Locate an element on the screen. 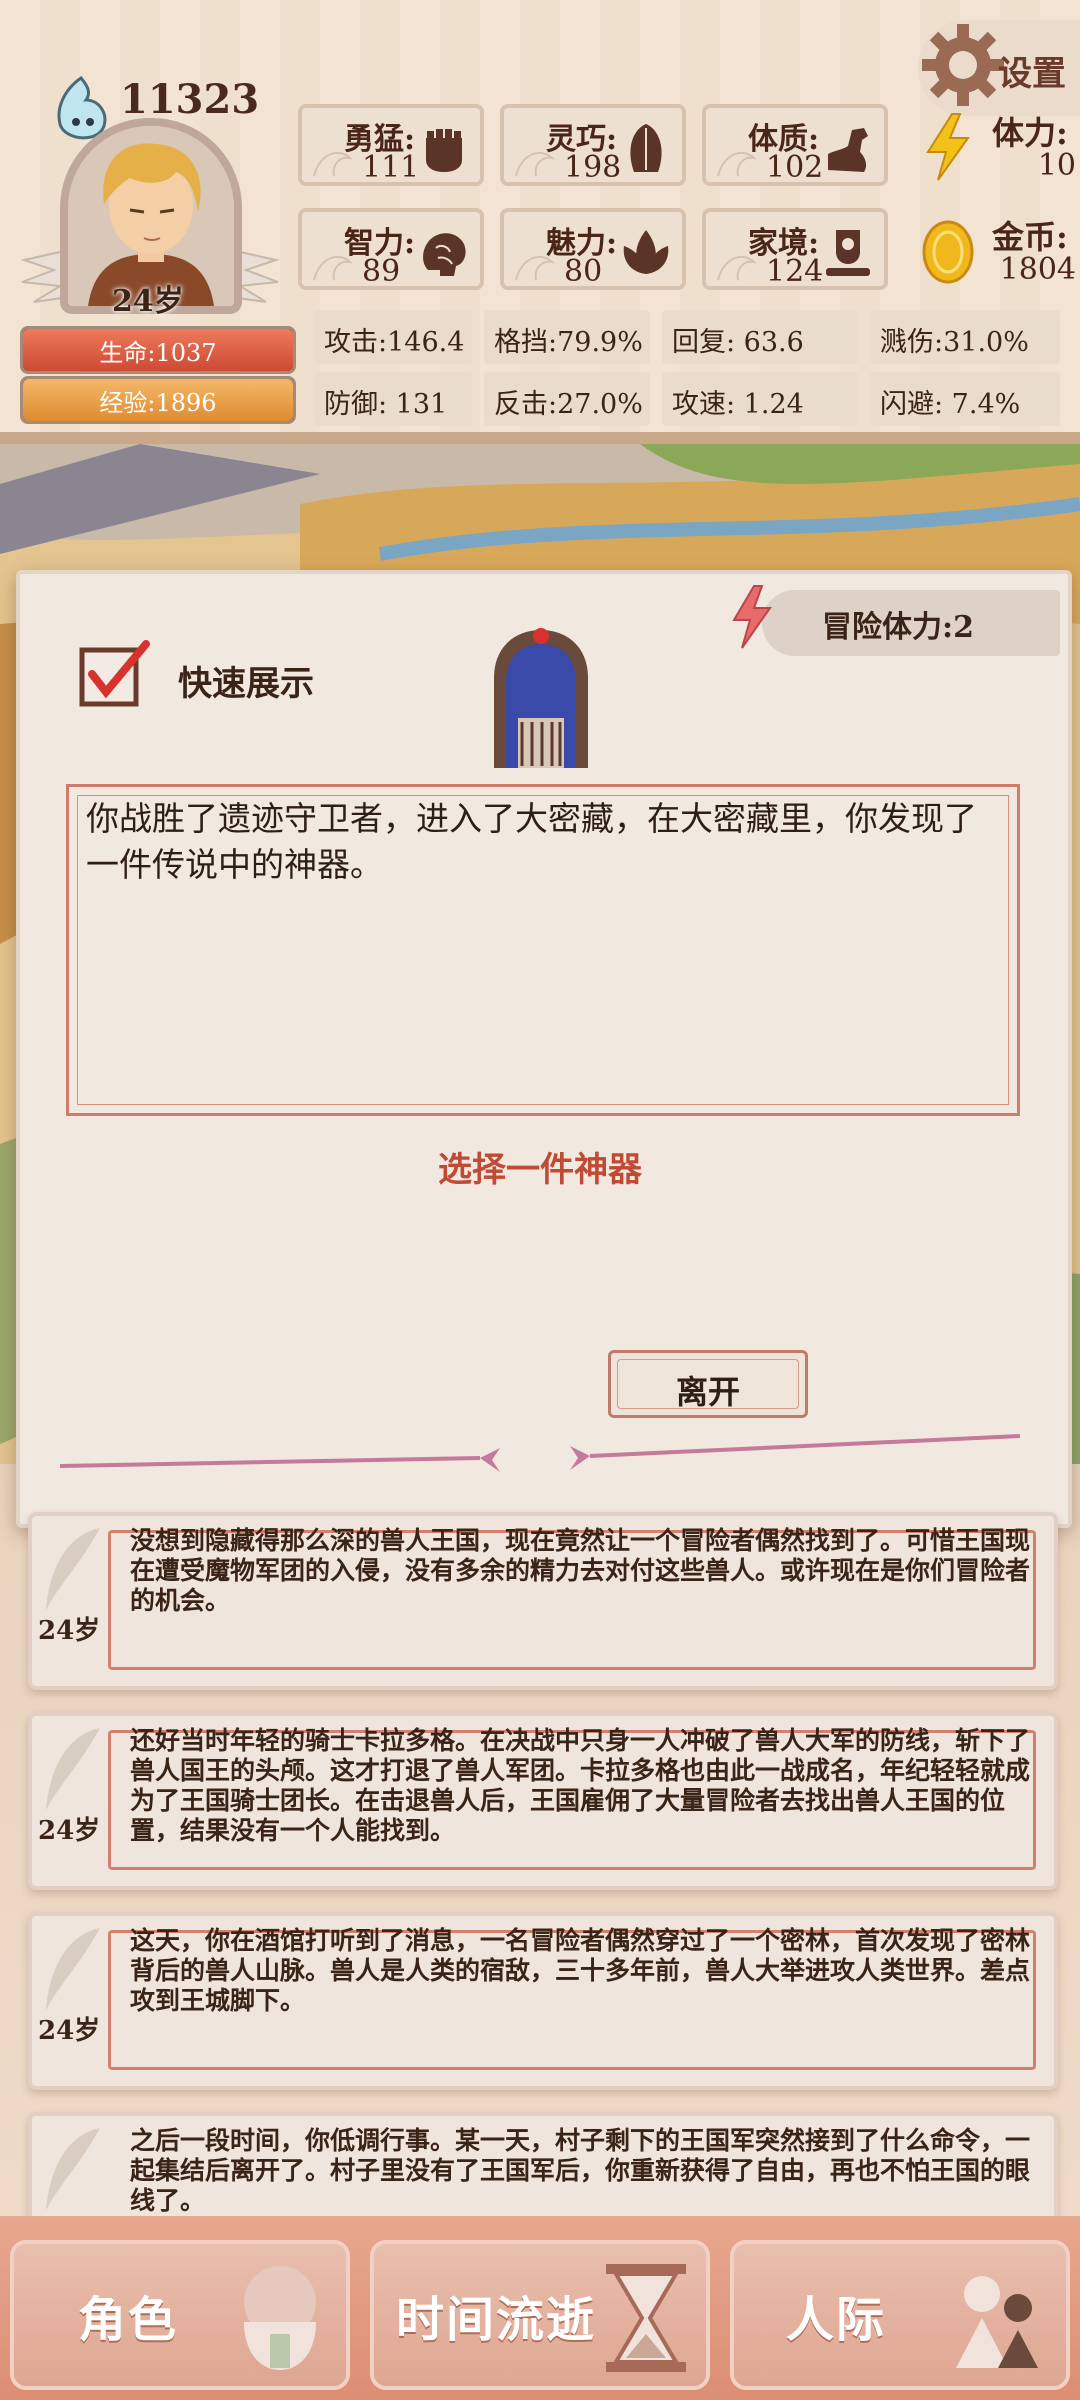 The image size is (1080, 2400). gear-icon is located at coordinates (963, 65).